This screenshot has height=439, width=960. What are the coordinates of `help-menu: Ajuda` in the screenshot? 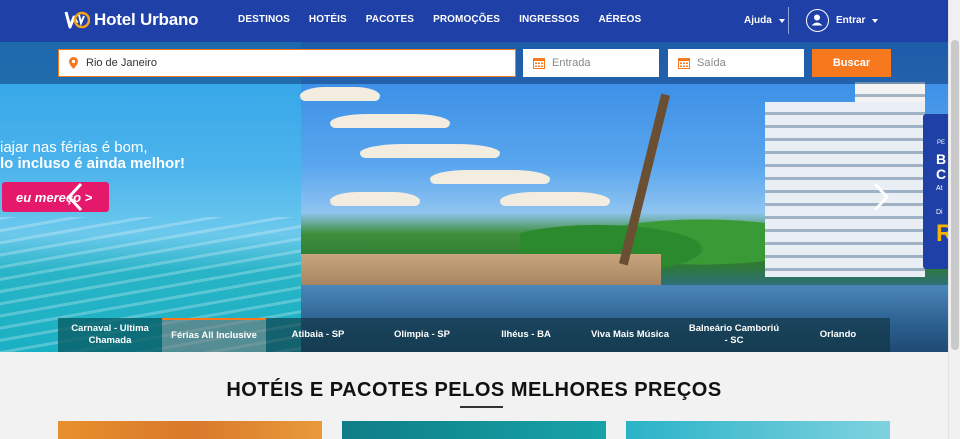 It's located at (764, 20).